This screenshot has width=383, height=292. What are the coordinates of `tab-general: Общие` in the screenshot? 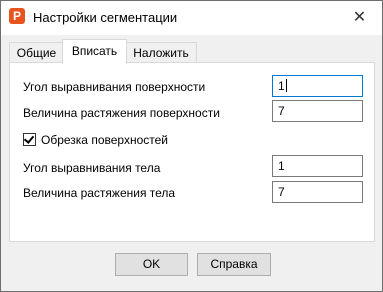 It's located at (36, 52).